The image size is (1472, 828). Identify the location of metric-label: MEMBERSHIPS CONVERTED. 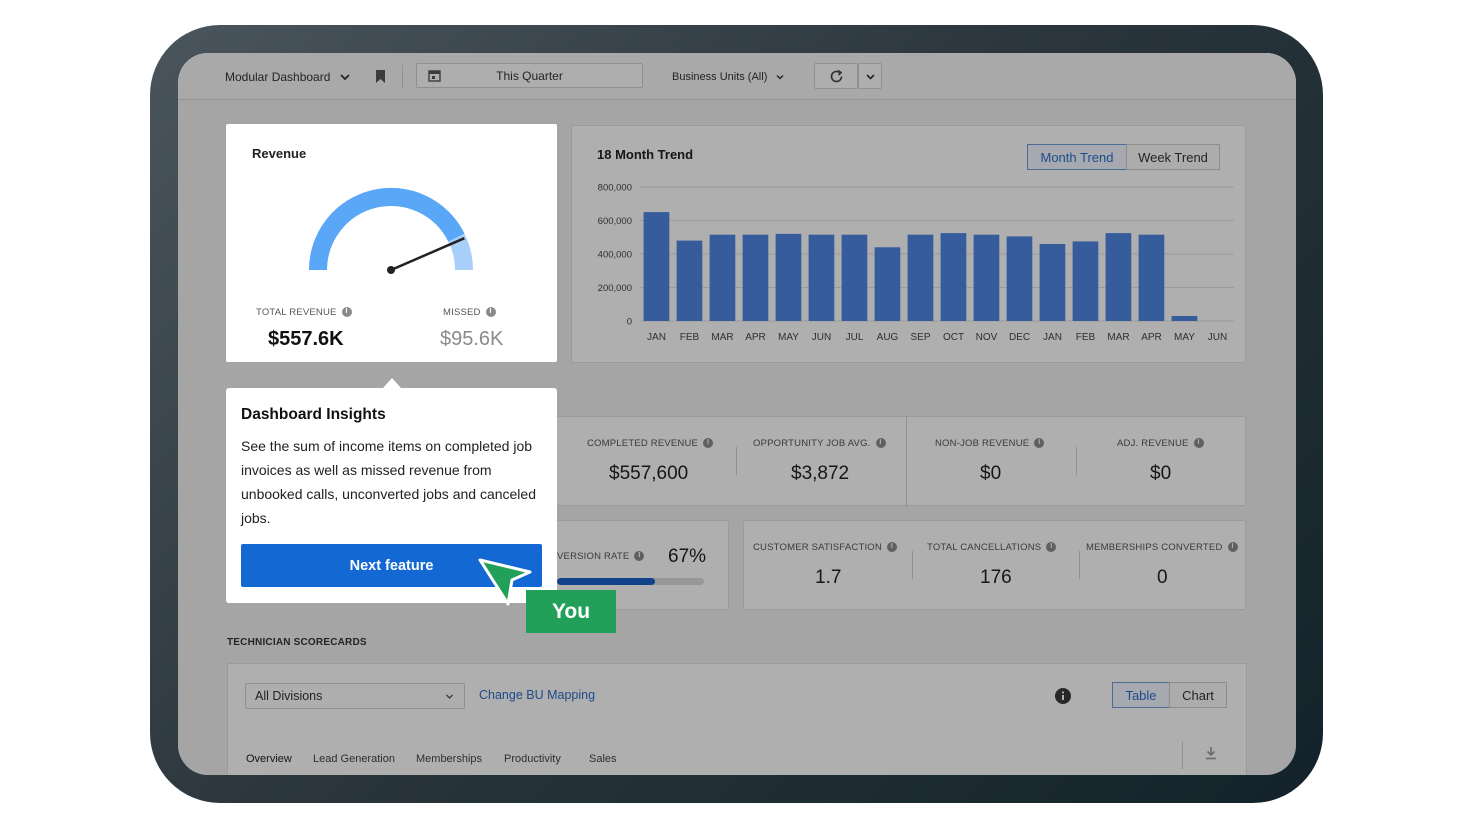
(1154, 547).